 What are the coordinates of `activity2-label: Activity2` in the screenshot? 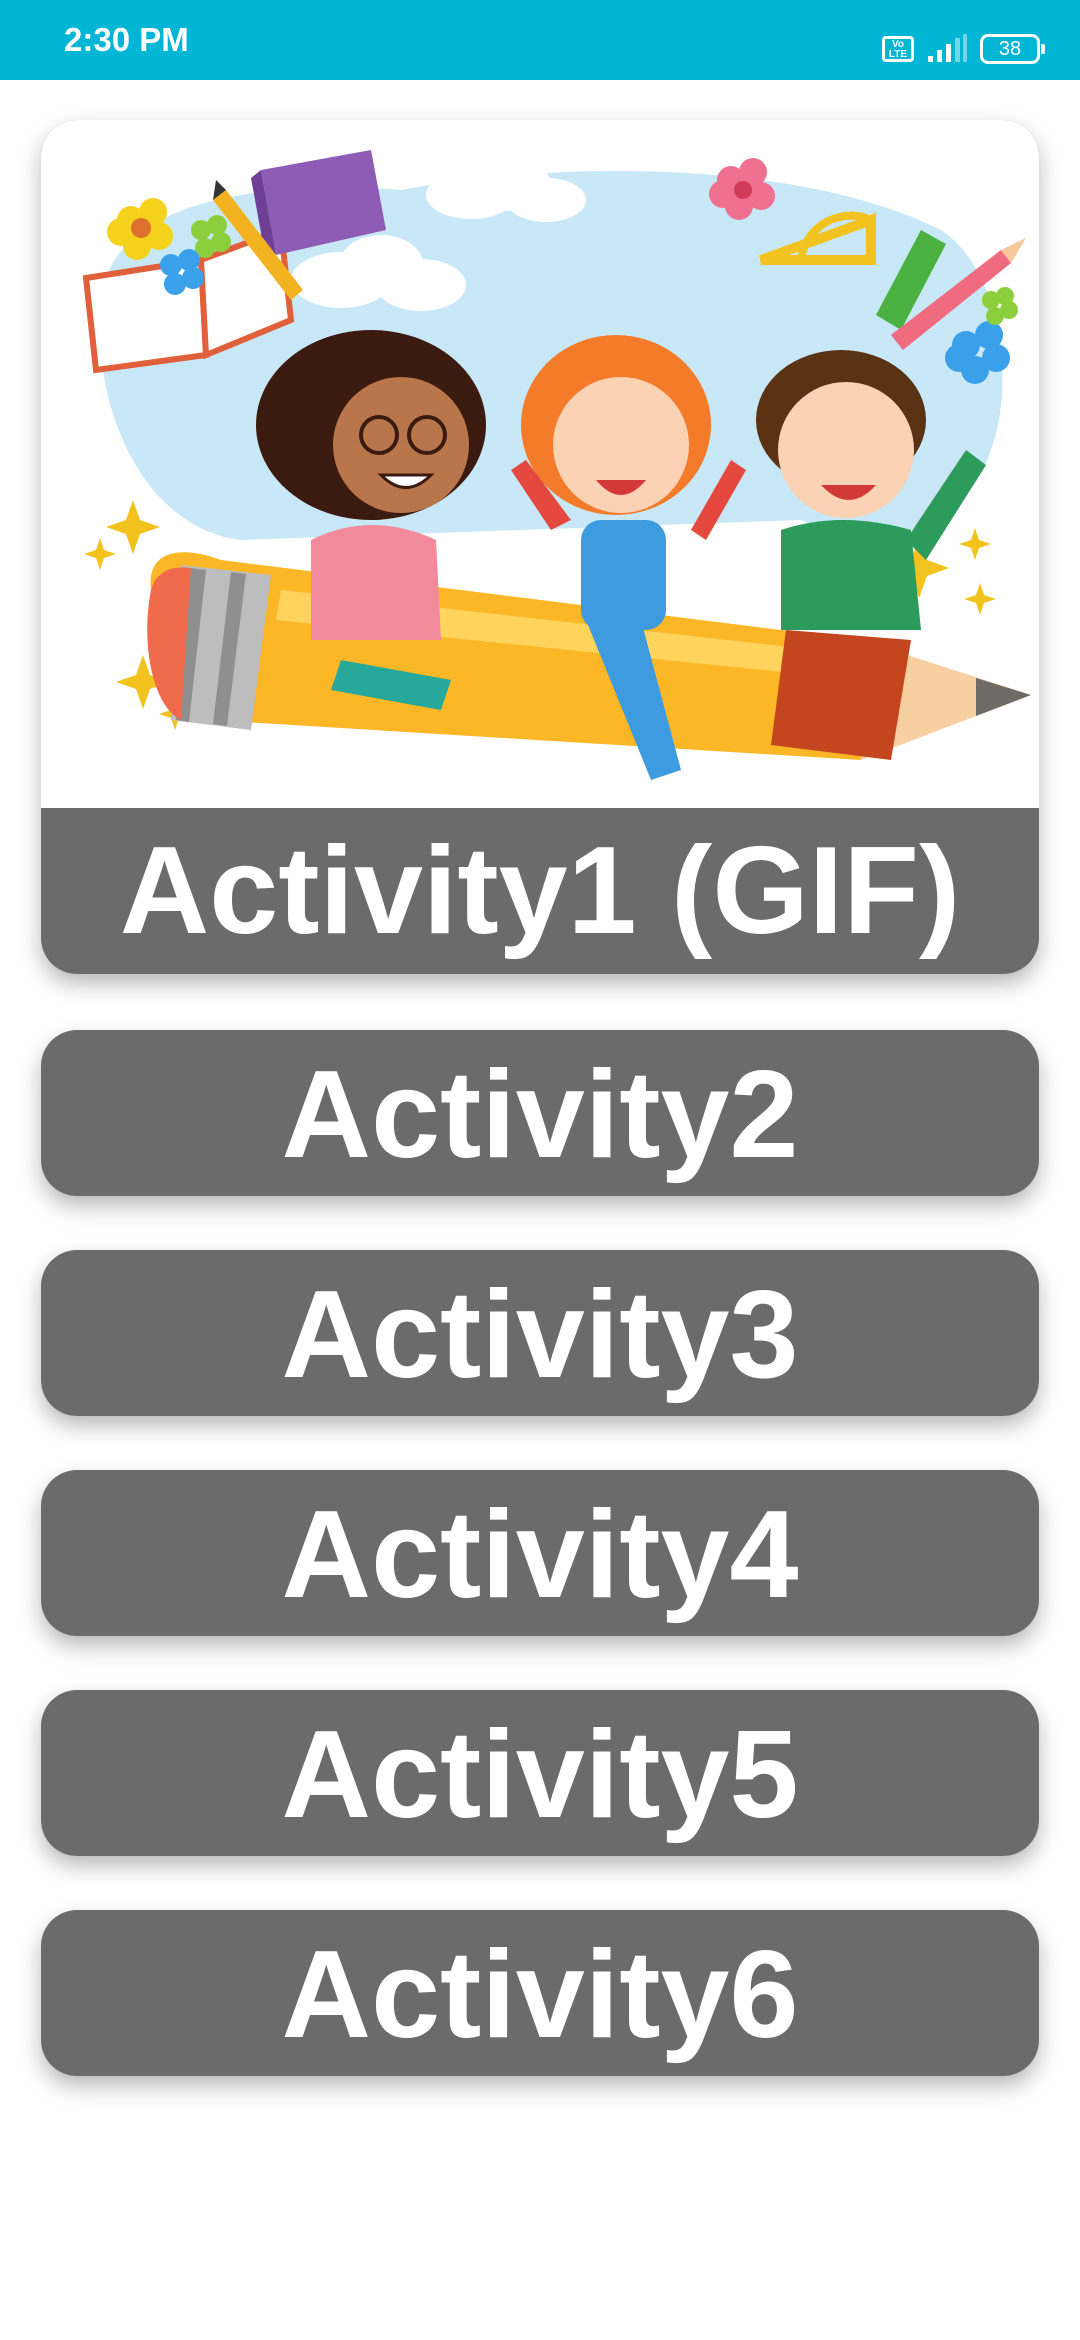 It's located at (540, 1115).